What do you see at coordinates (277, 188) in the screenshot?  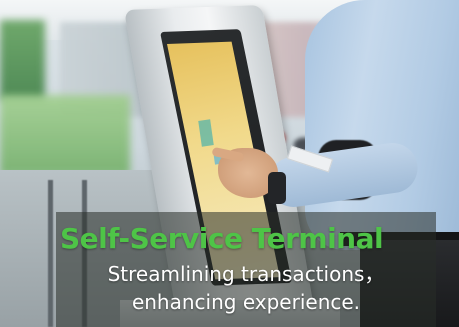 I see `watch-icon` at bounding box center [277, 188].